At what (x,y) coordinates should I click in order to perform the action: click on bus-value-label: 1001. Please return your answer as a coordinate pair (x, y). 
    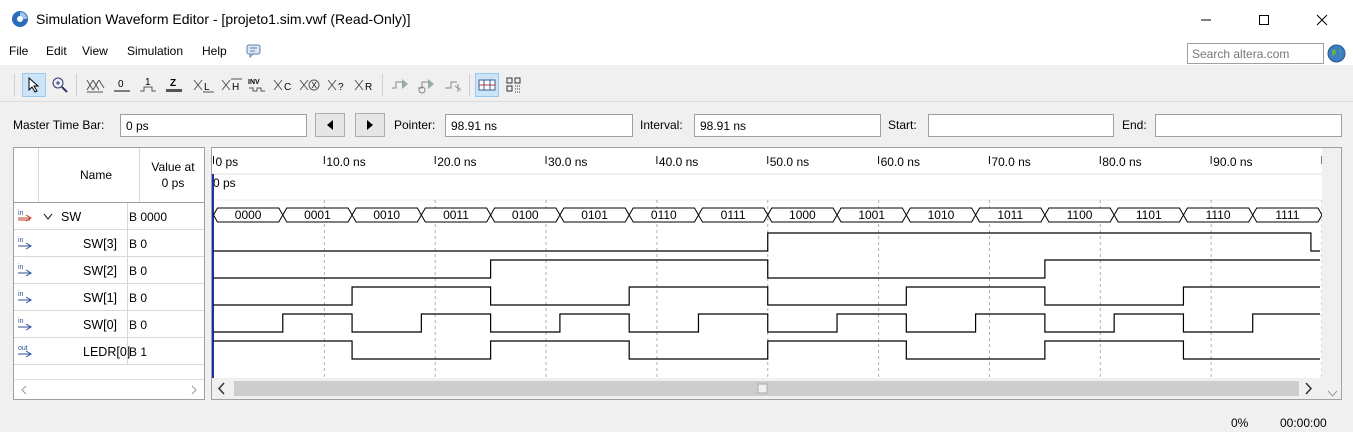
    Looking at the image, I should click on (871, 215).